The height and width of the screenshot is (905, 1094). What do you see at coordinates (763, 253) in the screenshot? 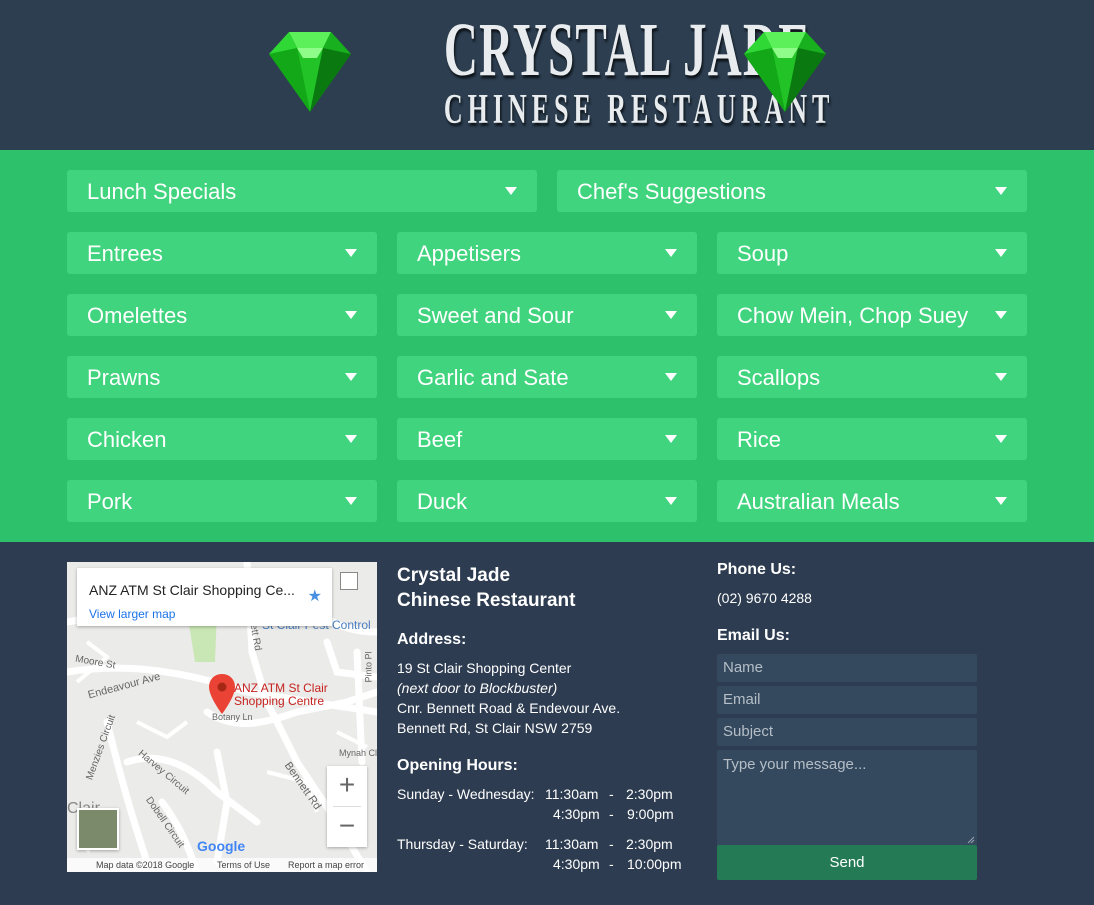
I see `menu-dropdown-label: Soup` at bounding box center [763, 253].